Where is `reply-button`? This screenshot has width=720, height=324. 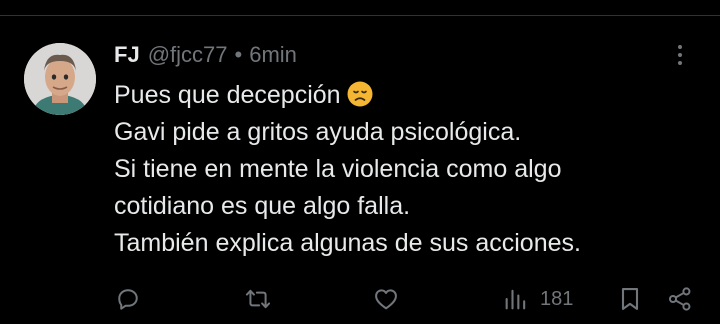
reply-button is located at coordinates (128, 299).